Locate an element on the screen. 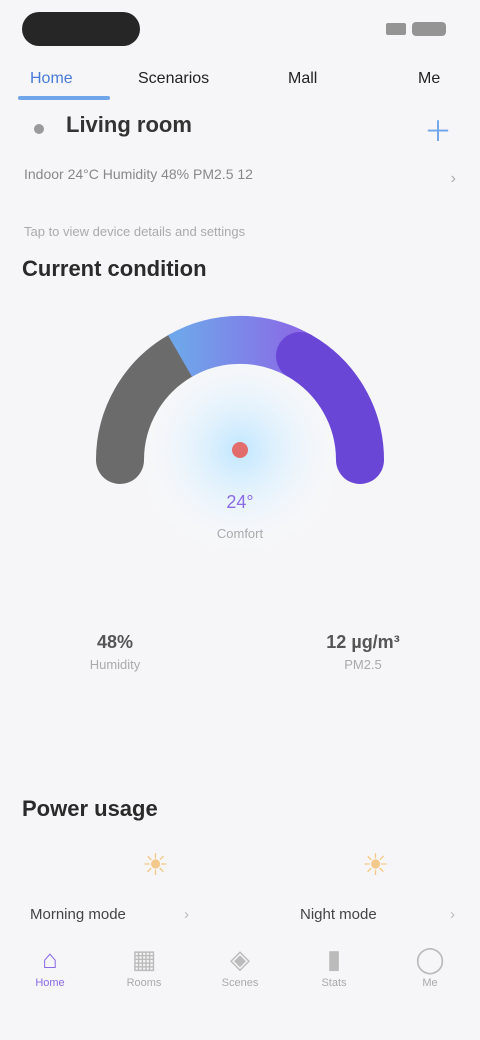  plus-icon: ＋ is located at coordinates (438, 130).